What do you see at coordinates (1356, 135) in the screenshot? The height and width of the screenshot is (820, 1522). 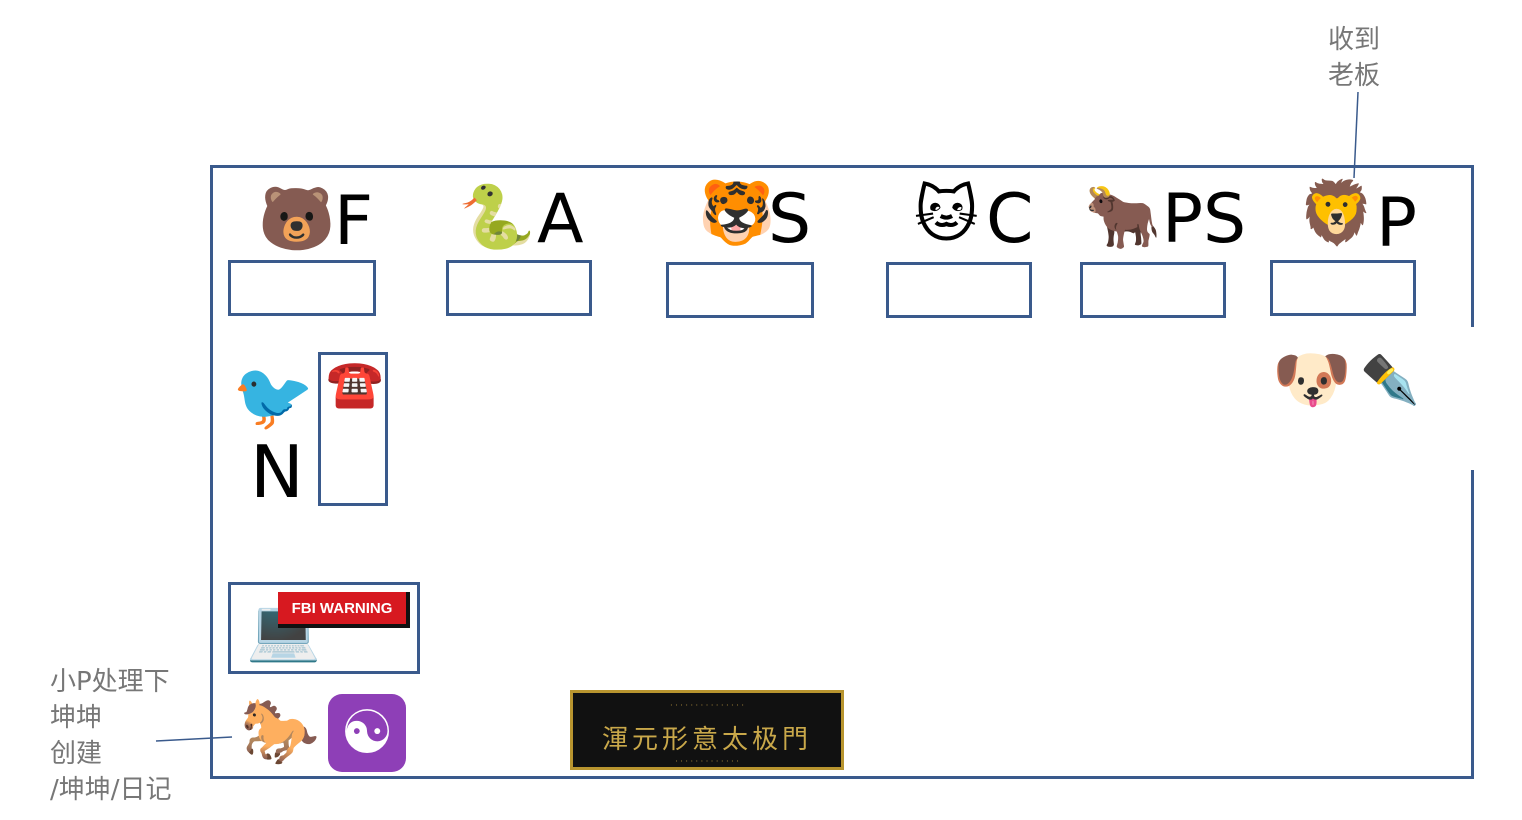 I see `connector-top-right` at bounding box center [1356, 135].